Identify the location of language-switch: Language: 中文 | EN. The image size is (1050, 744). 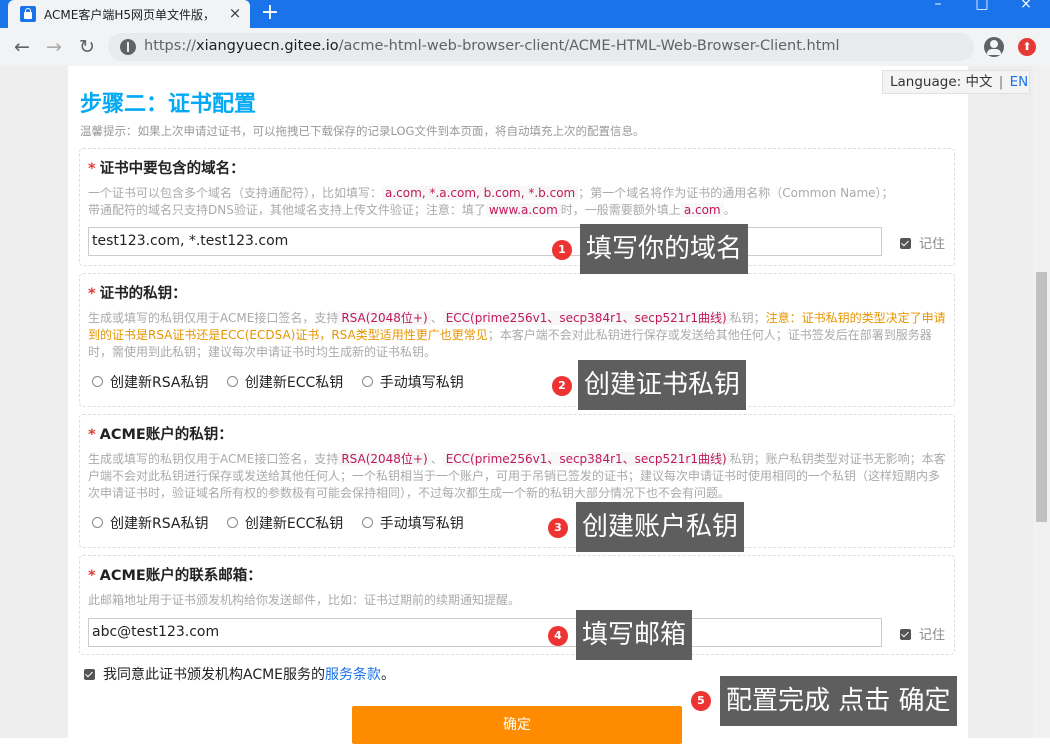
(956, 82).